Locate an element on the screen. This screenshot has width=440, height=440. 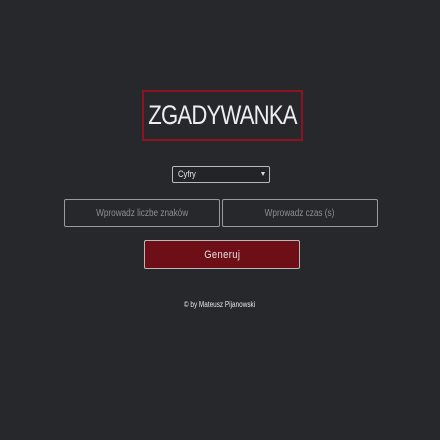
chevron-down-icon is located at coordinates (263, 174).